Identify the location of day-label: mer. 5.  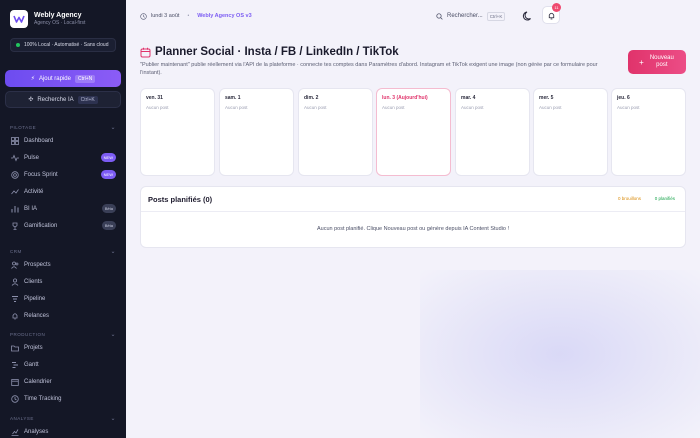
(546, 98).